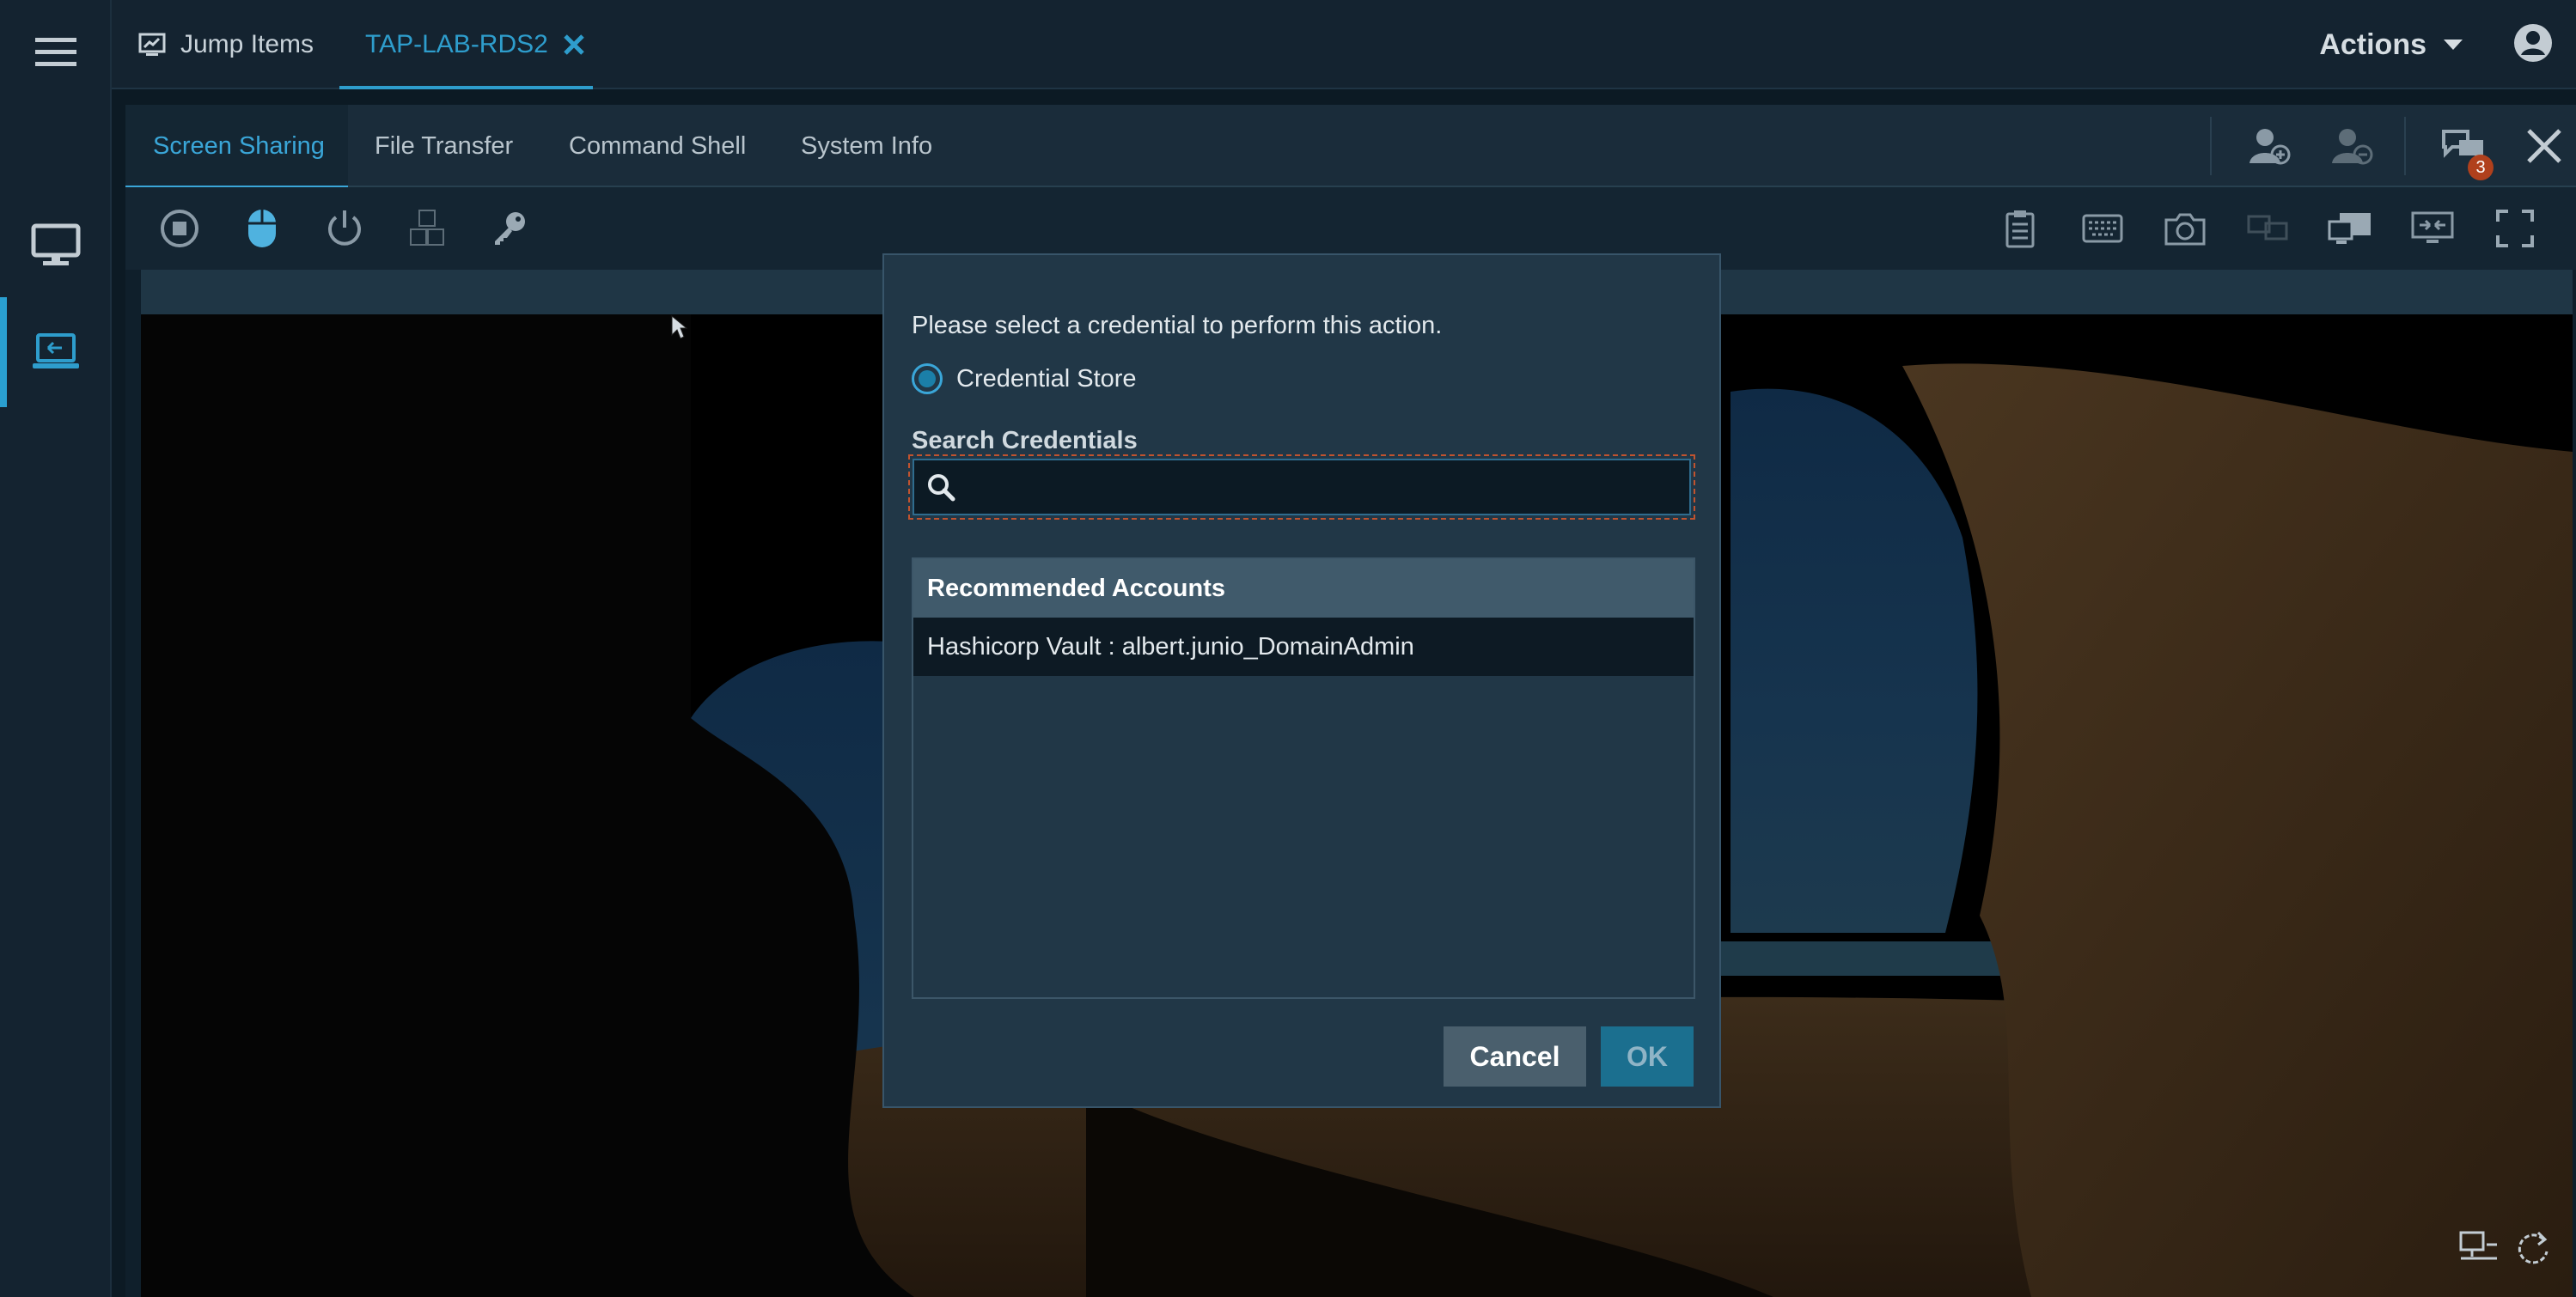  I want to click on power-icon, so click(344, 228).